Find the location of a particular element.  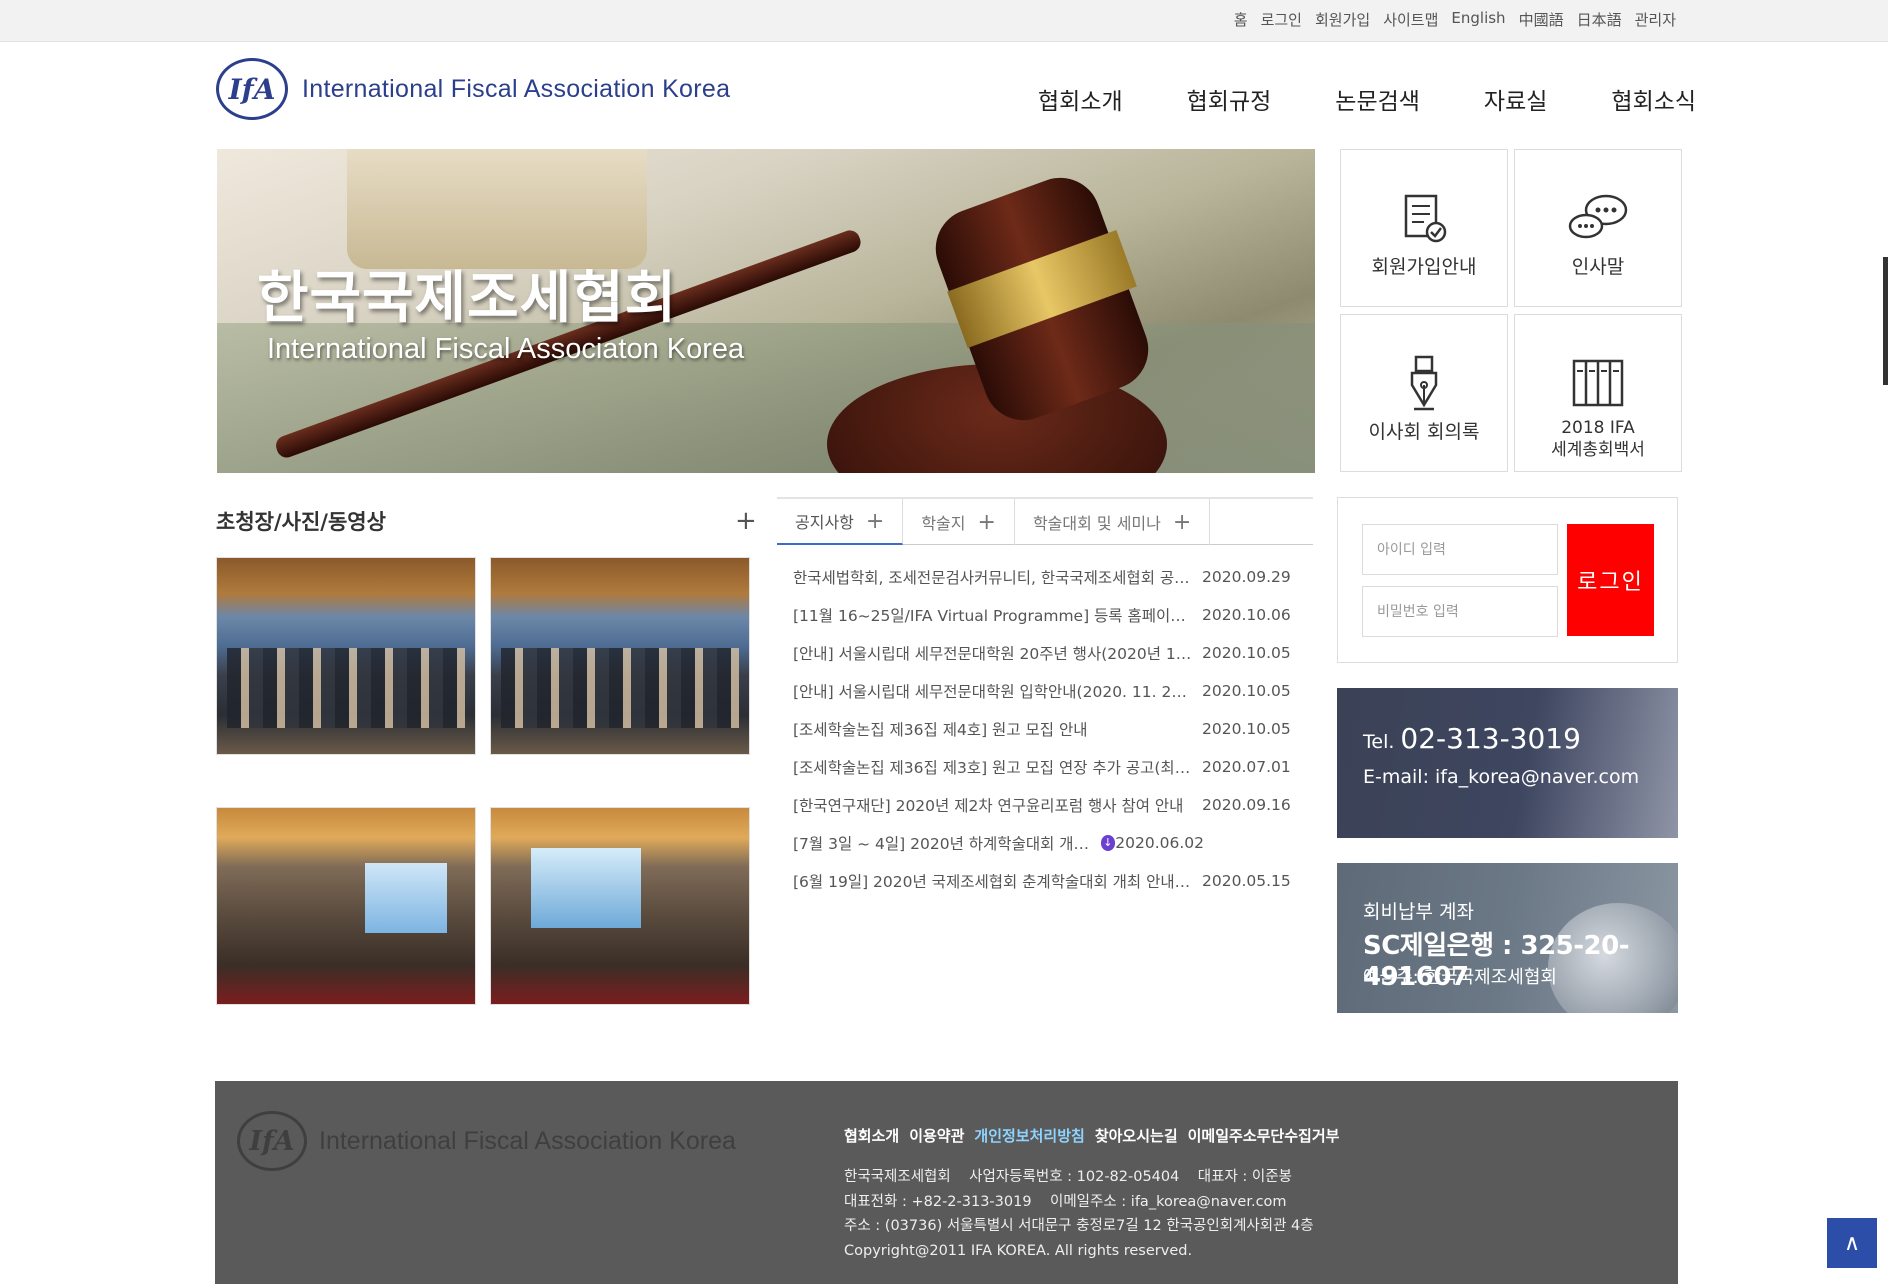

footer-link-email-policy: 이메일주소무단수집거부 is located at coordinates (1264, 1135).